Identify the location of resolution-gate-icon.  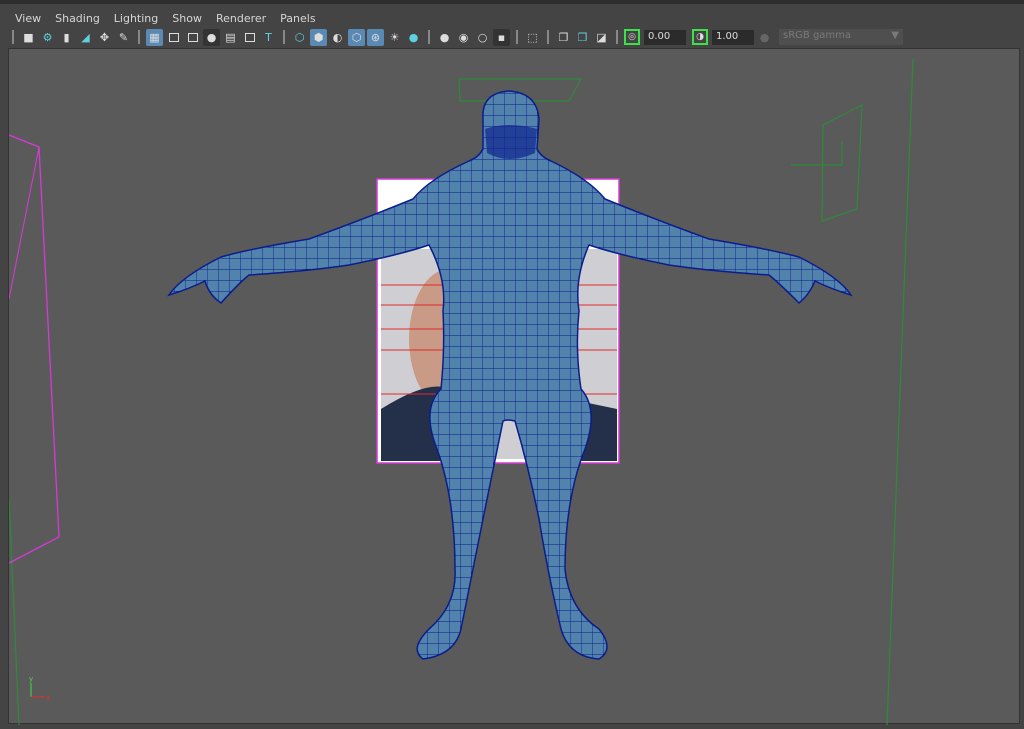
(192, 37).